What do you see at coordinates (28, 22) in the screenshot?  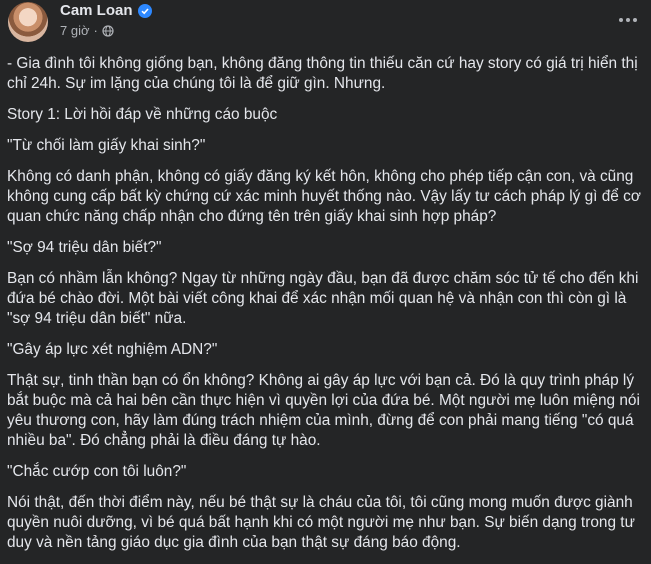 I see `avatar` at bounding box center [28, 22].